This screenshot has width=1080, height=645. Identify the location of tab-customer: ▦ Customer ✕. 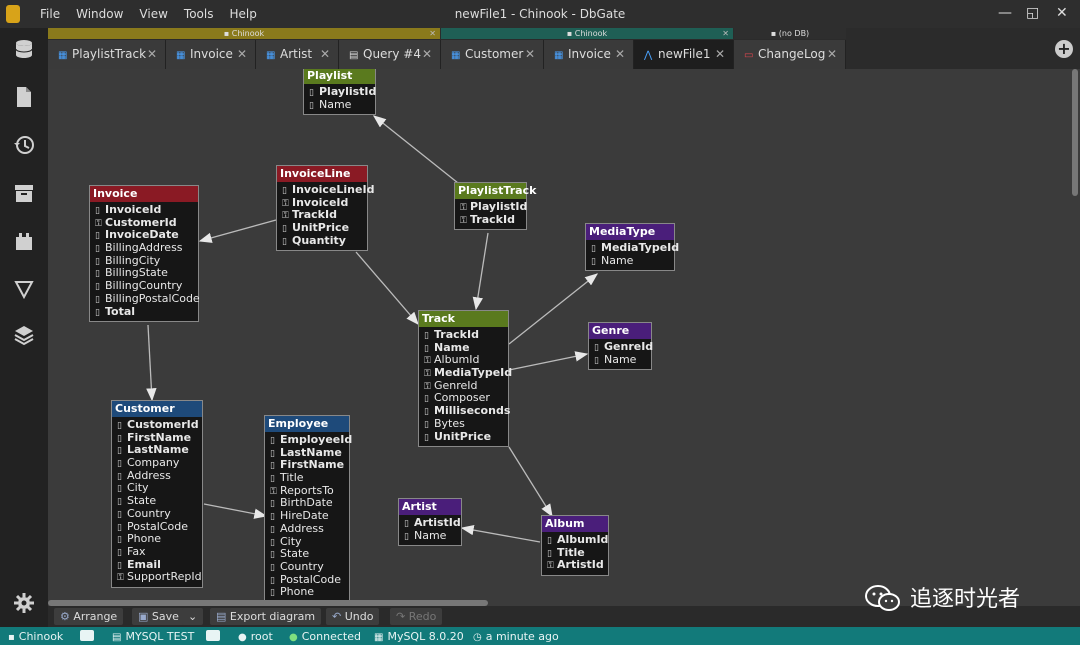
(492, 54).